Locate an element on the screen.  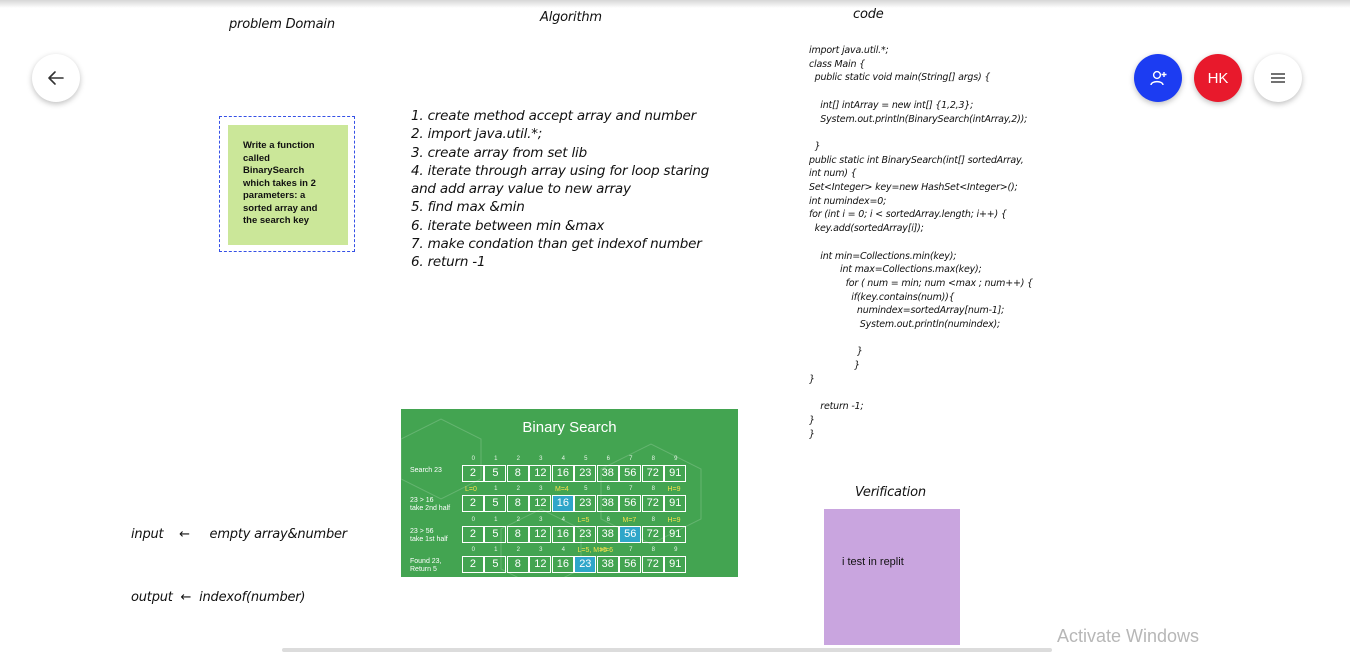
algorithm-step: 2. import java.util.*; is located at coordinates (477, 134).